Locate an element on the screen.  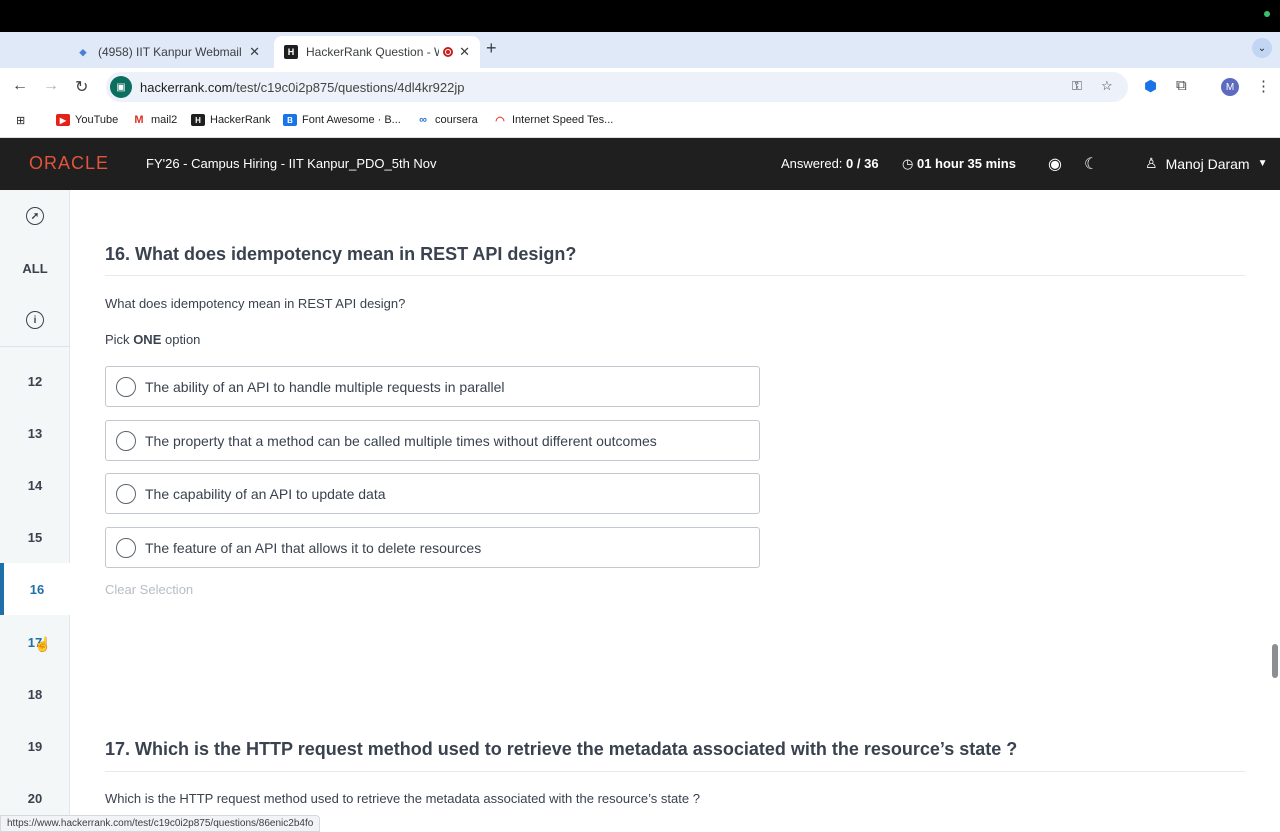
speedometer-icon: ◠ is located at coordinates (500, 120).